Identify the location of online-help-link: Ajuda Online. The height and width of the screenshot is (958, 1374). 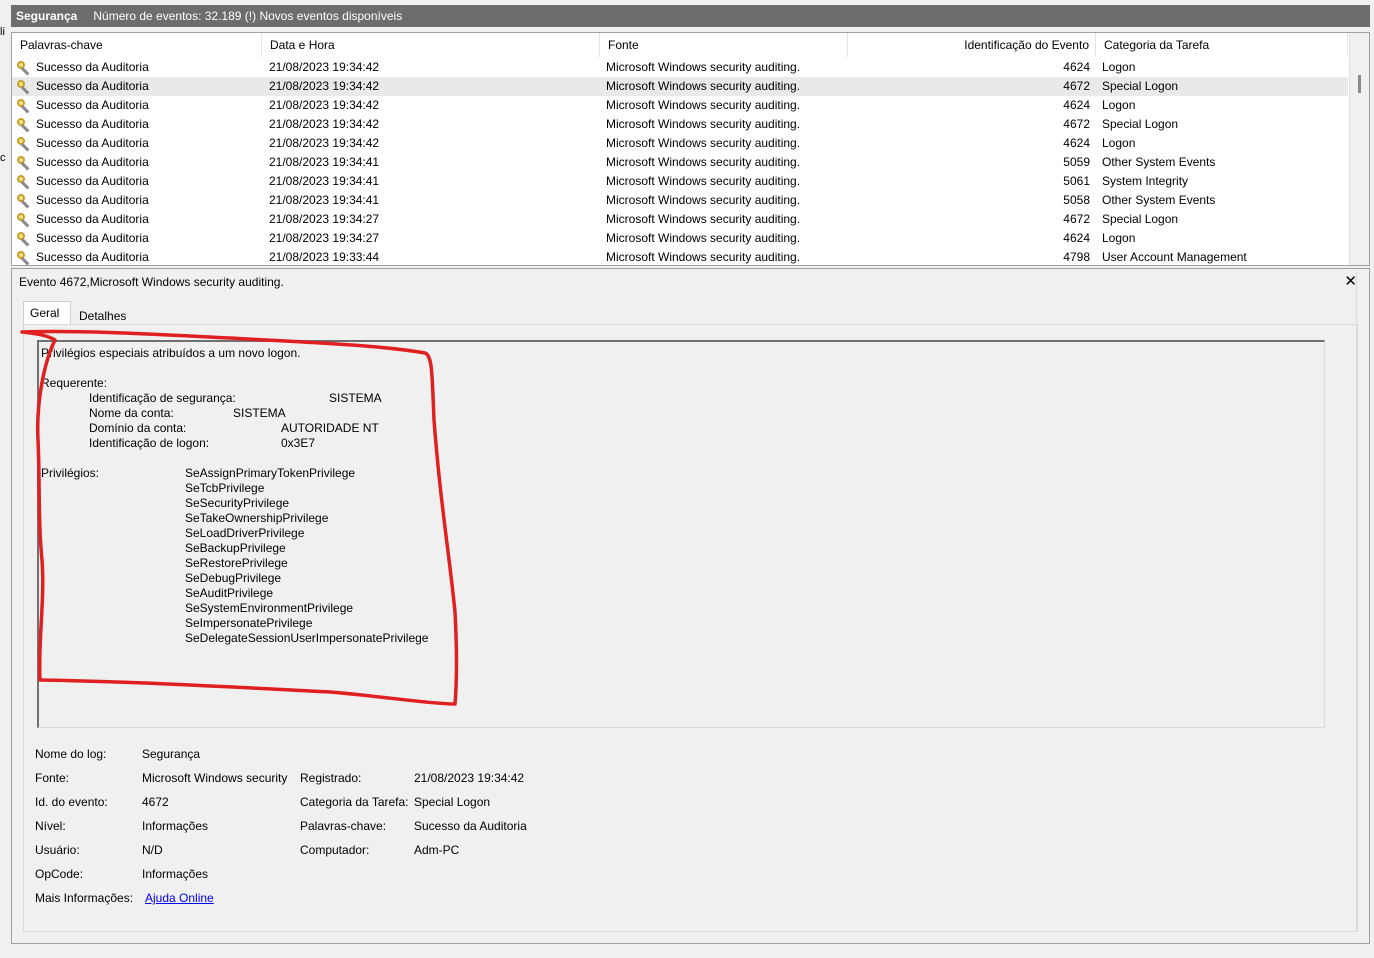
(179, 898).